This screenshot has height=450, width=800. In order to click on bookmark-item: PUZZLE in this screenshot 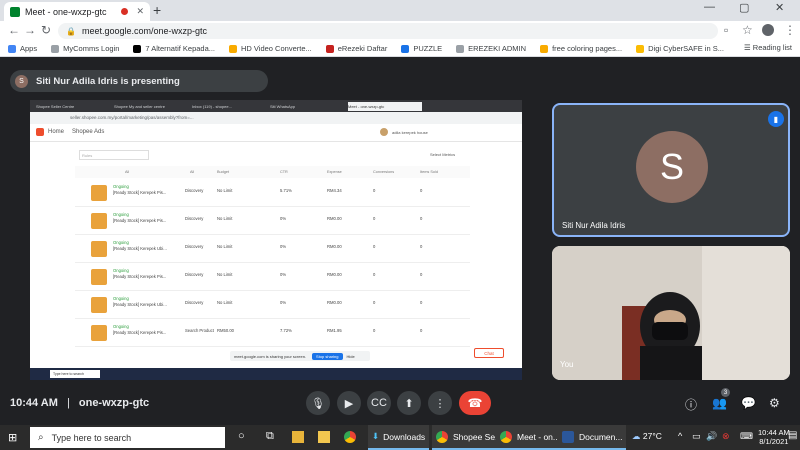, I will do `click(421, 48)`.